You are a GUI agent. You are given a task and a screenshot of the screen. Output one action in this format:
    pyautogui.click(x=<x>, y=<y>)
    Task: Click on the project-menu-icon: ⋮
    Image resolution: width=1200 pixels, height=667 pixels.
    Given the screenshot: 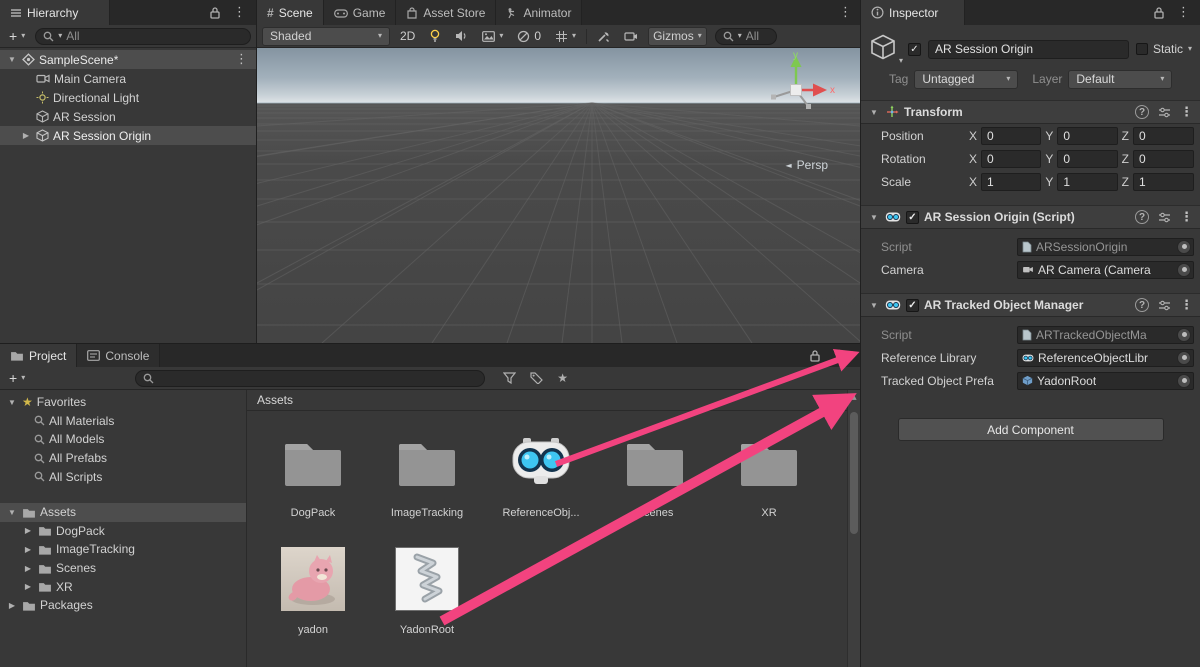 What is the action you would take?
    pyautogui.click(x=839, y=355)
    